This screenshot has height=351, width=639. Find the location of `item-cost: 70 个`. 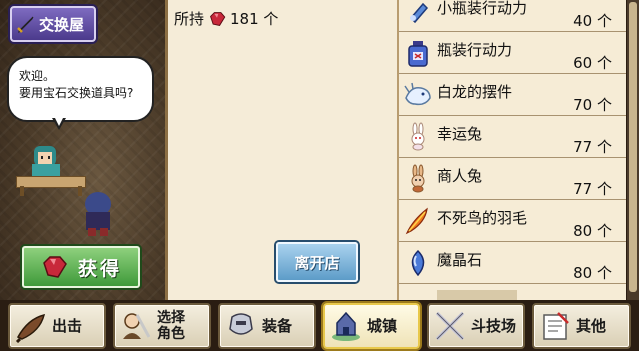

item-cost: 70 个 is located at coordinates (592, 105).